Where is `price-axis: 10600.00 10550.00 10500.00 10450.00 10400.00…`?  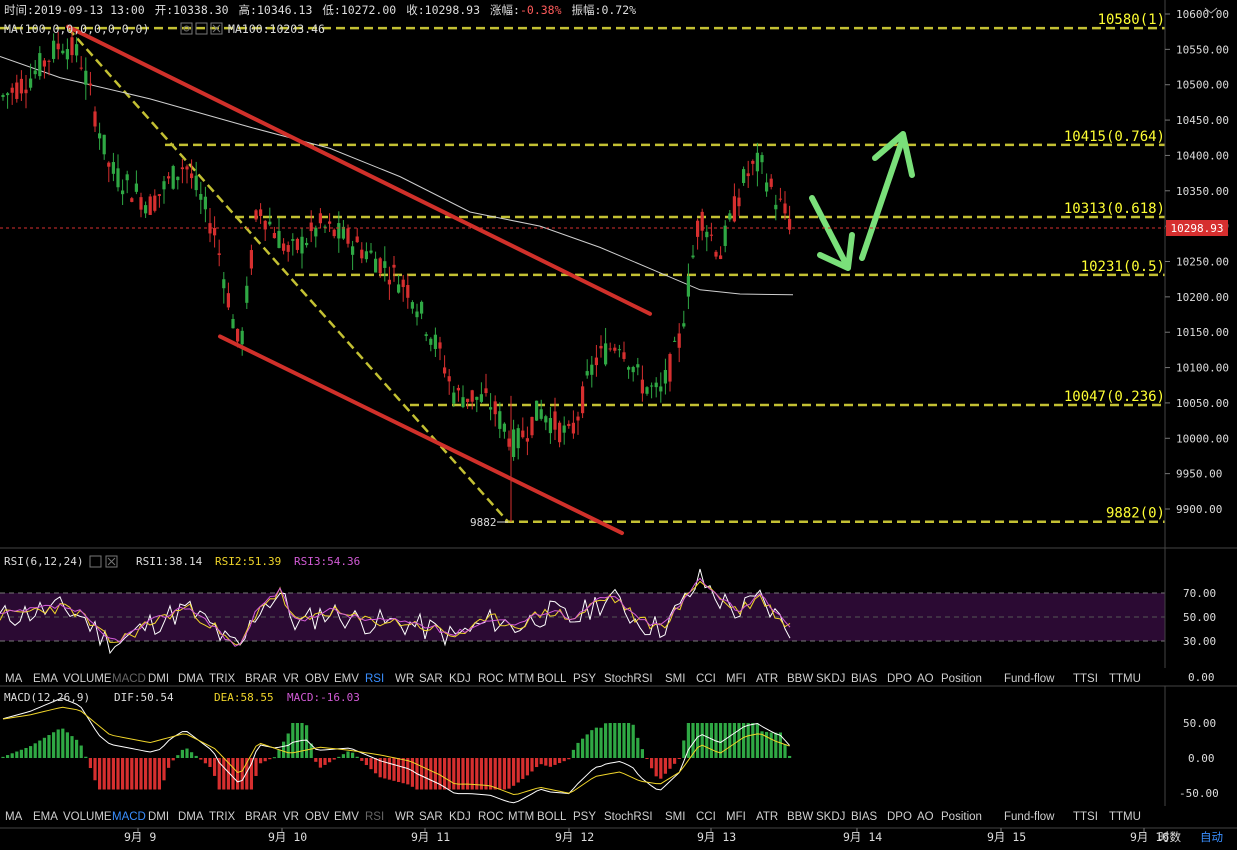 price-axis: 10600.00 10550.00 10500.00 10450.00 10400.00… is located at coordinates (1196, 274).